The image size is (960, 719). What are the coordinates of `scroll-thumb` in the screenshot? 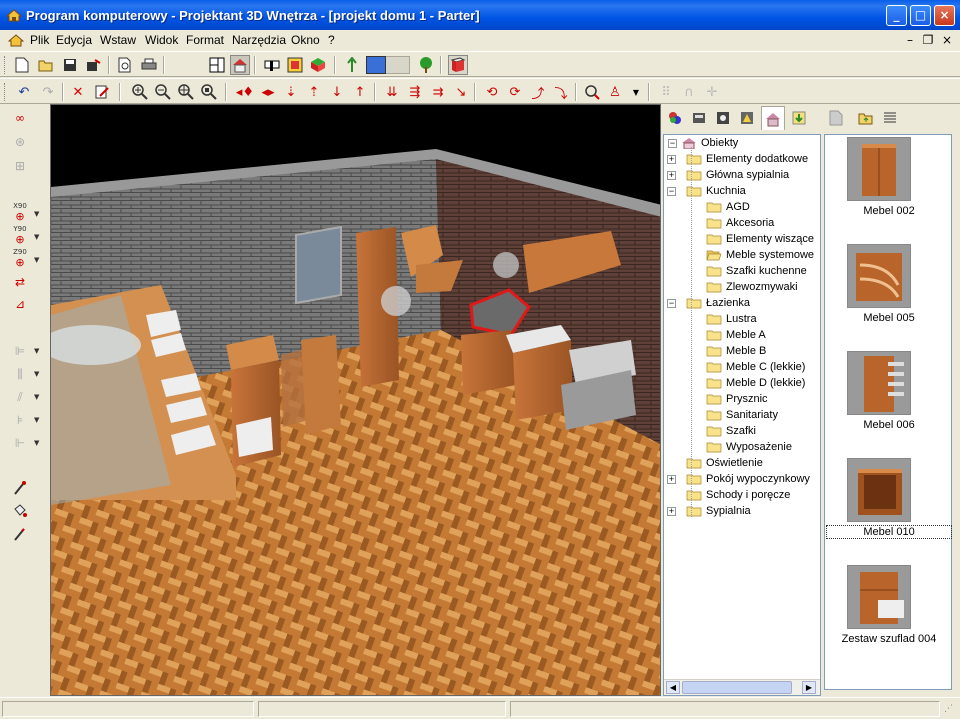 It's located at (737, 687).